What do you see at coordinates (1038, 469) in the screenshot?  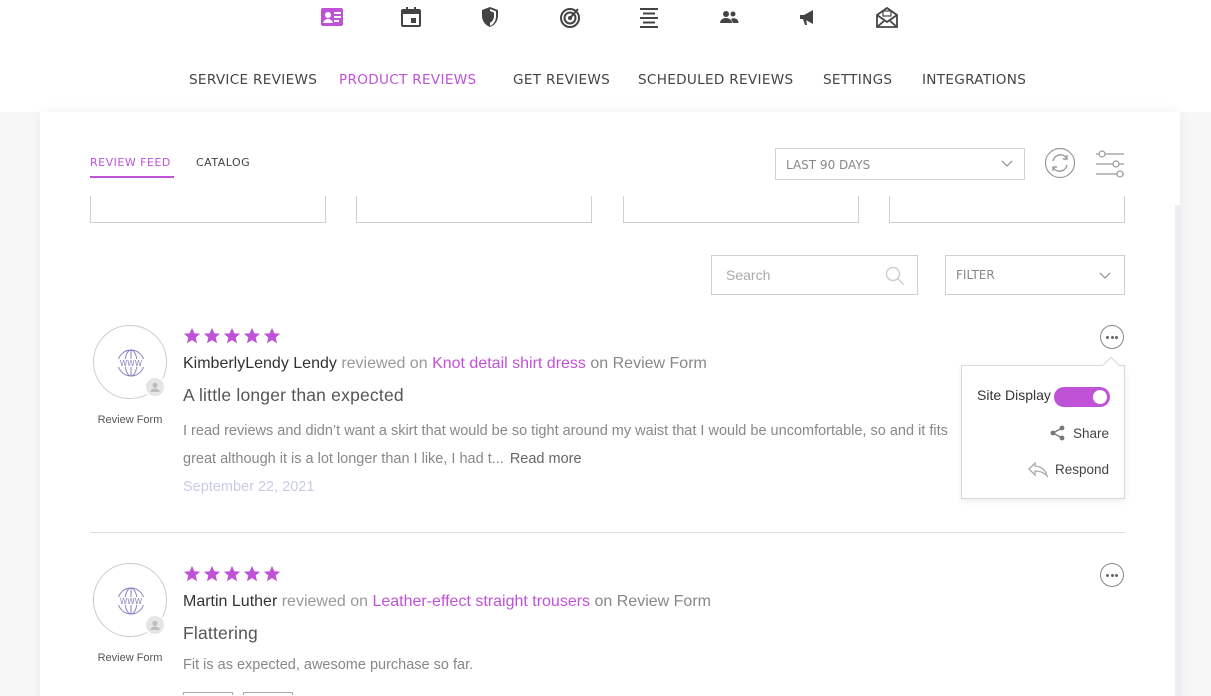 I see `reply-icon` at bounding box center [1038, 469].